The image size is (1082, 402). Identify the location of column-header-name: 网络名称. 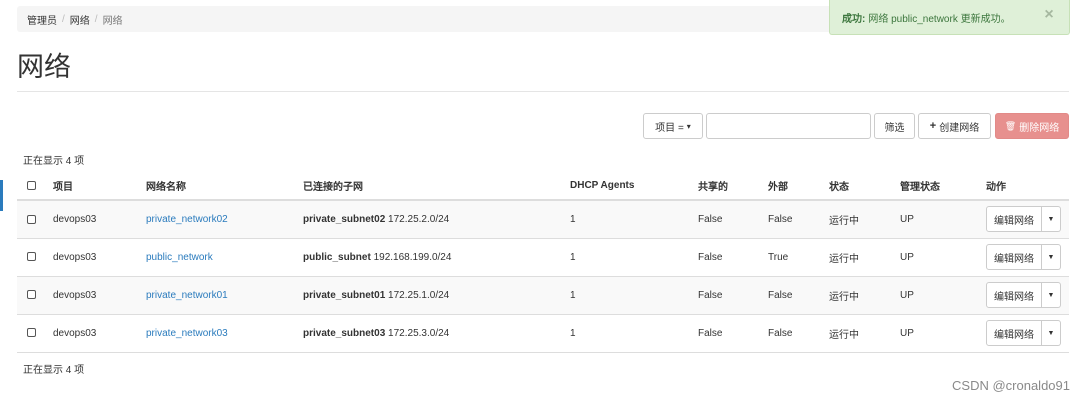
(224, 186).